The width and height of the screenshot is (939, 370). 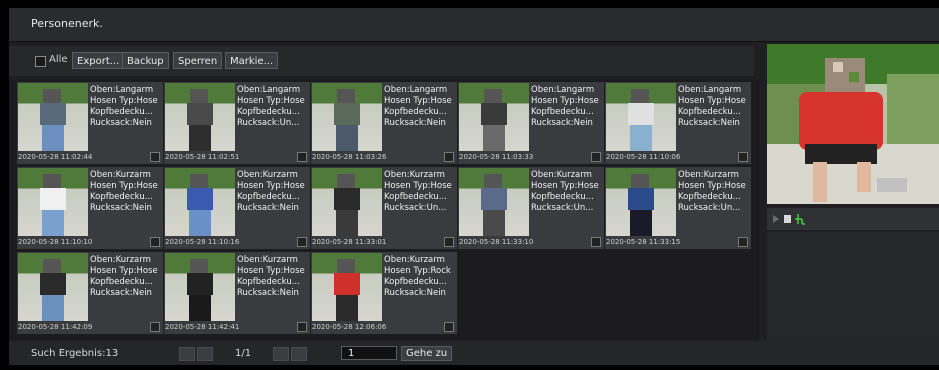 What do you see at coordinates (841, 154) in the screenshot?
I see `preview-shorts` at bounding box center [841, 154].